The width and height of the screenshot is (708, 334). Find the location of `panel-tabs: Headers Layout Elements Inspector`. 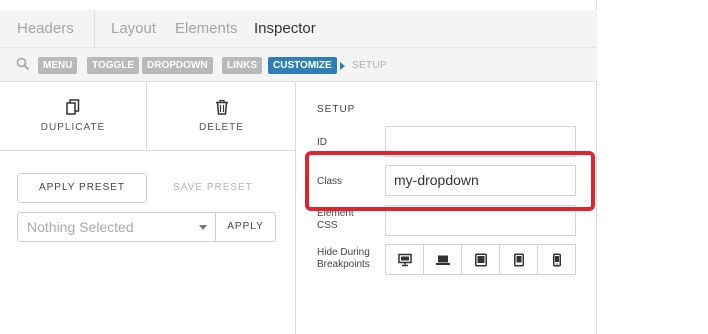

panel-tabs: Headers Layout Elements Inspector is located at coordinates (298, 29).